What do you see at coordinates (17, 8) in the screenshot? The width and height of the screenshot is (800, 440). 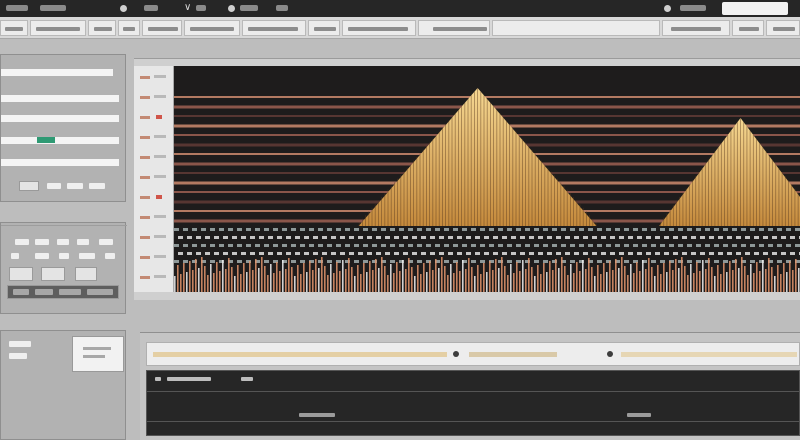 I see `app-menu-text` at bounding box center [17, 8].